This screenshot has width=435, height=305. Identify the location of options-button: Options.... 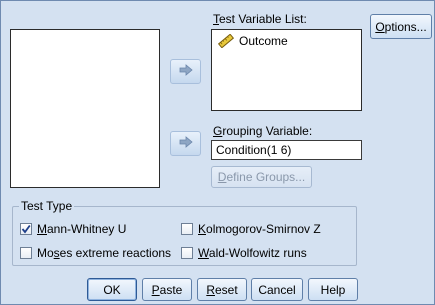
(401, 26).